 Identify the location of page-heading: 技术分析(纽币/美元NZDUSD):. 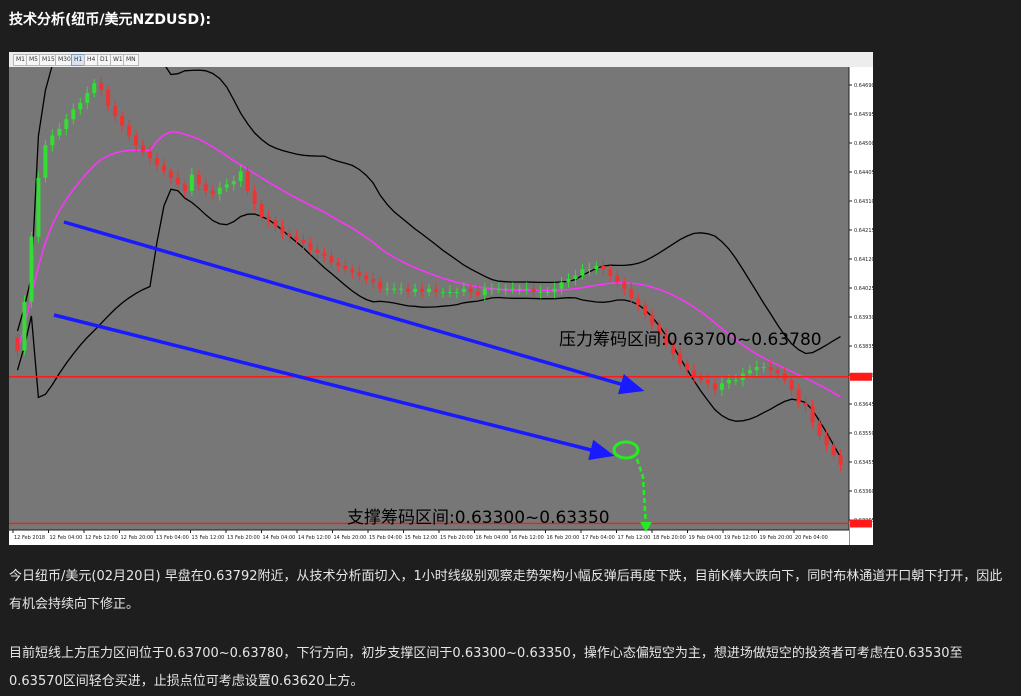
(110, 20).